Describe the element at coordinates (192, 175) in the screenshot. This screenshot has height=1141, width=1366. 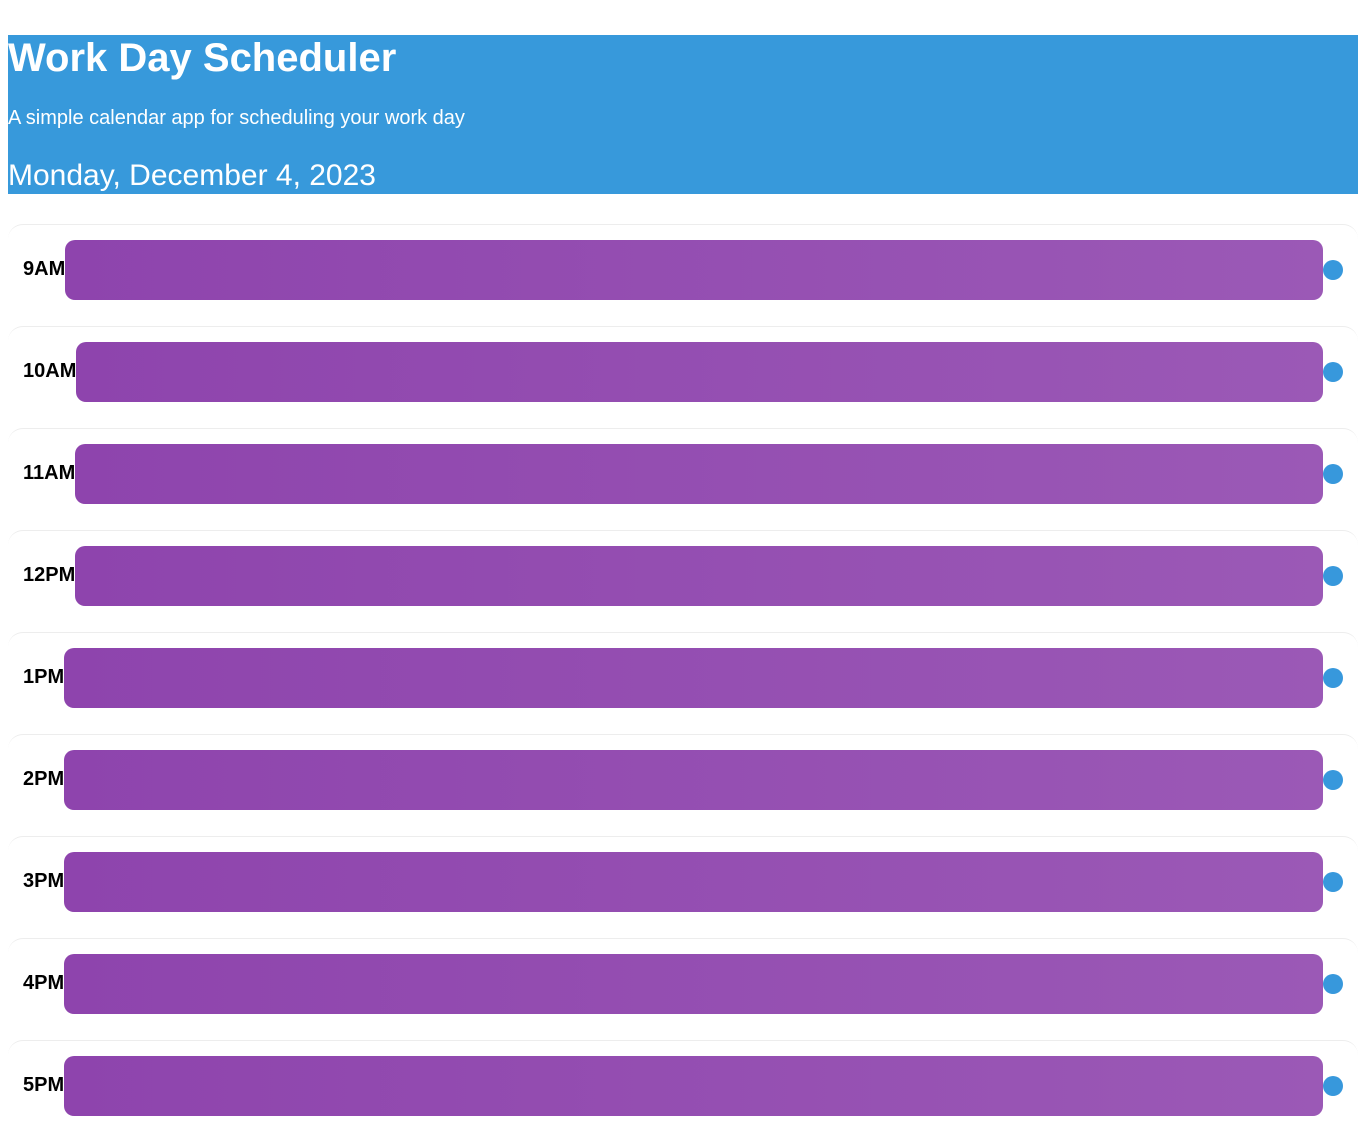
I see `current-date: Monday, December 4, 2023` at that location.